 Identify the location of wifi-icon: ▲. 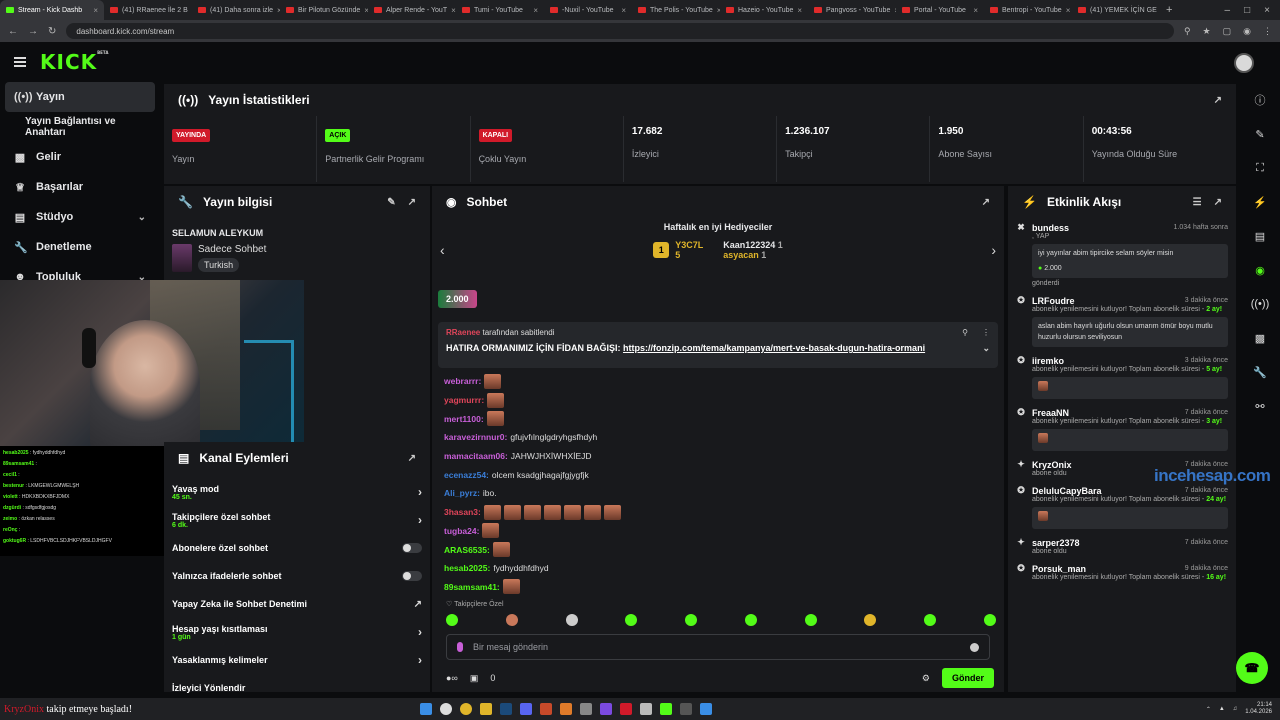
(1222, 709).